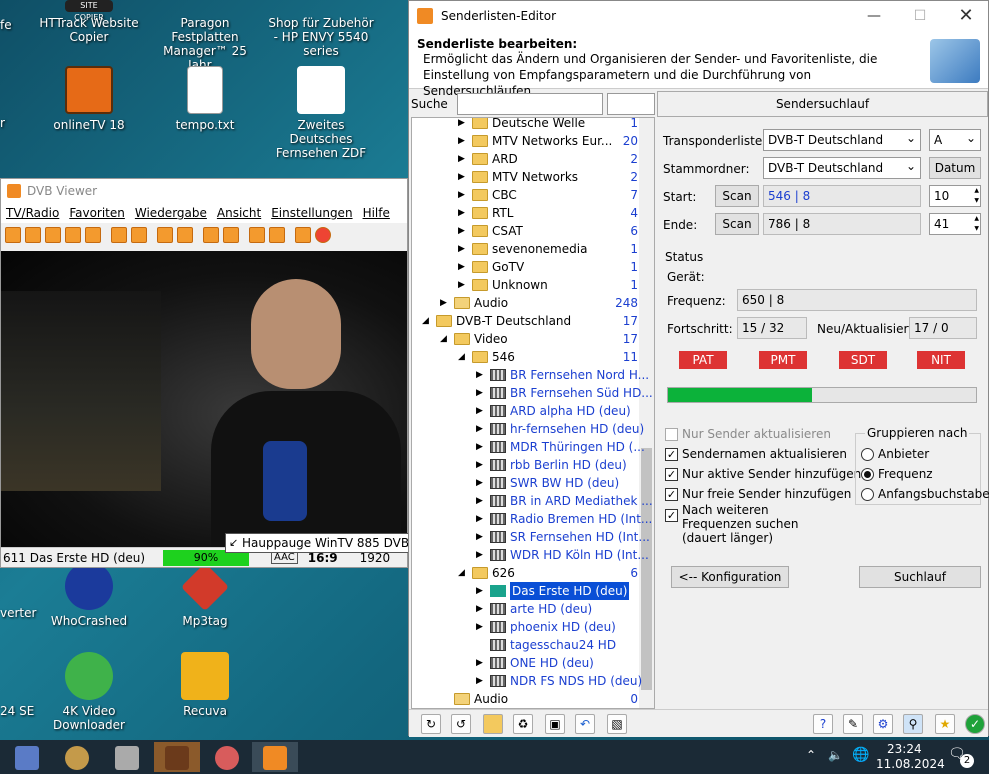 The image size is (989, 774). Describe the element at coordinates (955, 196) in the screenshot. I see `start-step-spinner: 10` at that location.